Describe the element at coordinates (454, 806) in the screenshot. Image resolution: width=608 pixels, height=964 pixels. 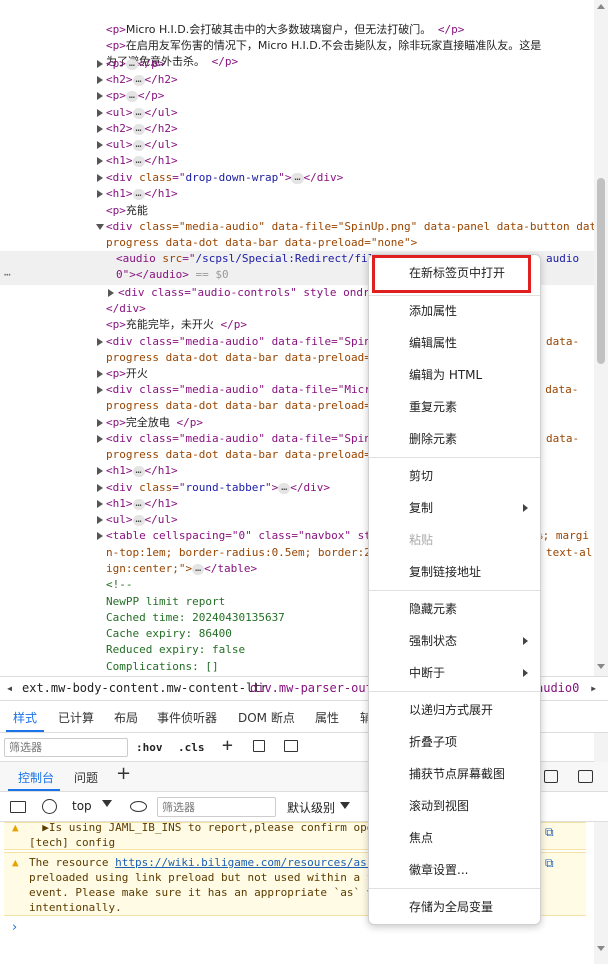
I see `menu-item-scroll-into-view: 滚动到视图` at that location.